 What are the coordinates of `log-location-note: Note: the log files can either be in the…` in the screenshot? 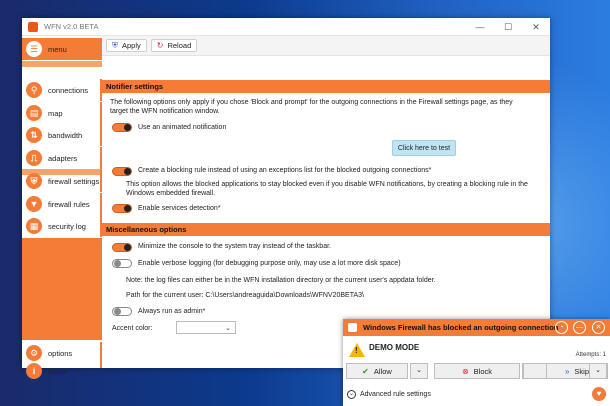 It's located at (281, 280).